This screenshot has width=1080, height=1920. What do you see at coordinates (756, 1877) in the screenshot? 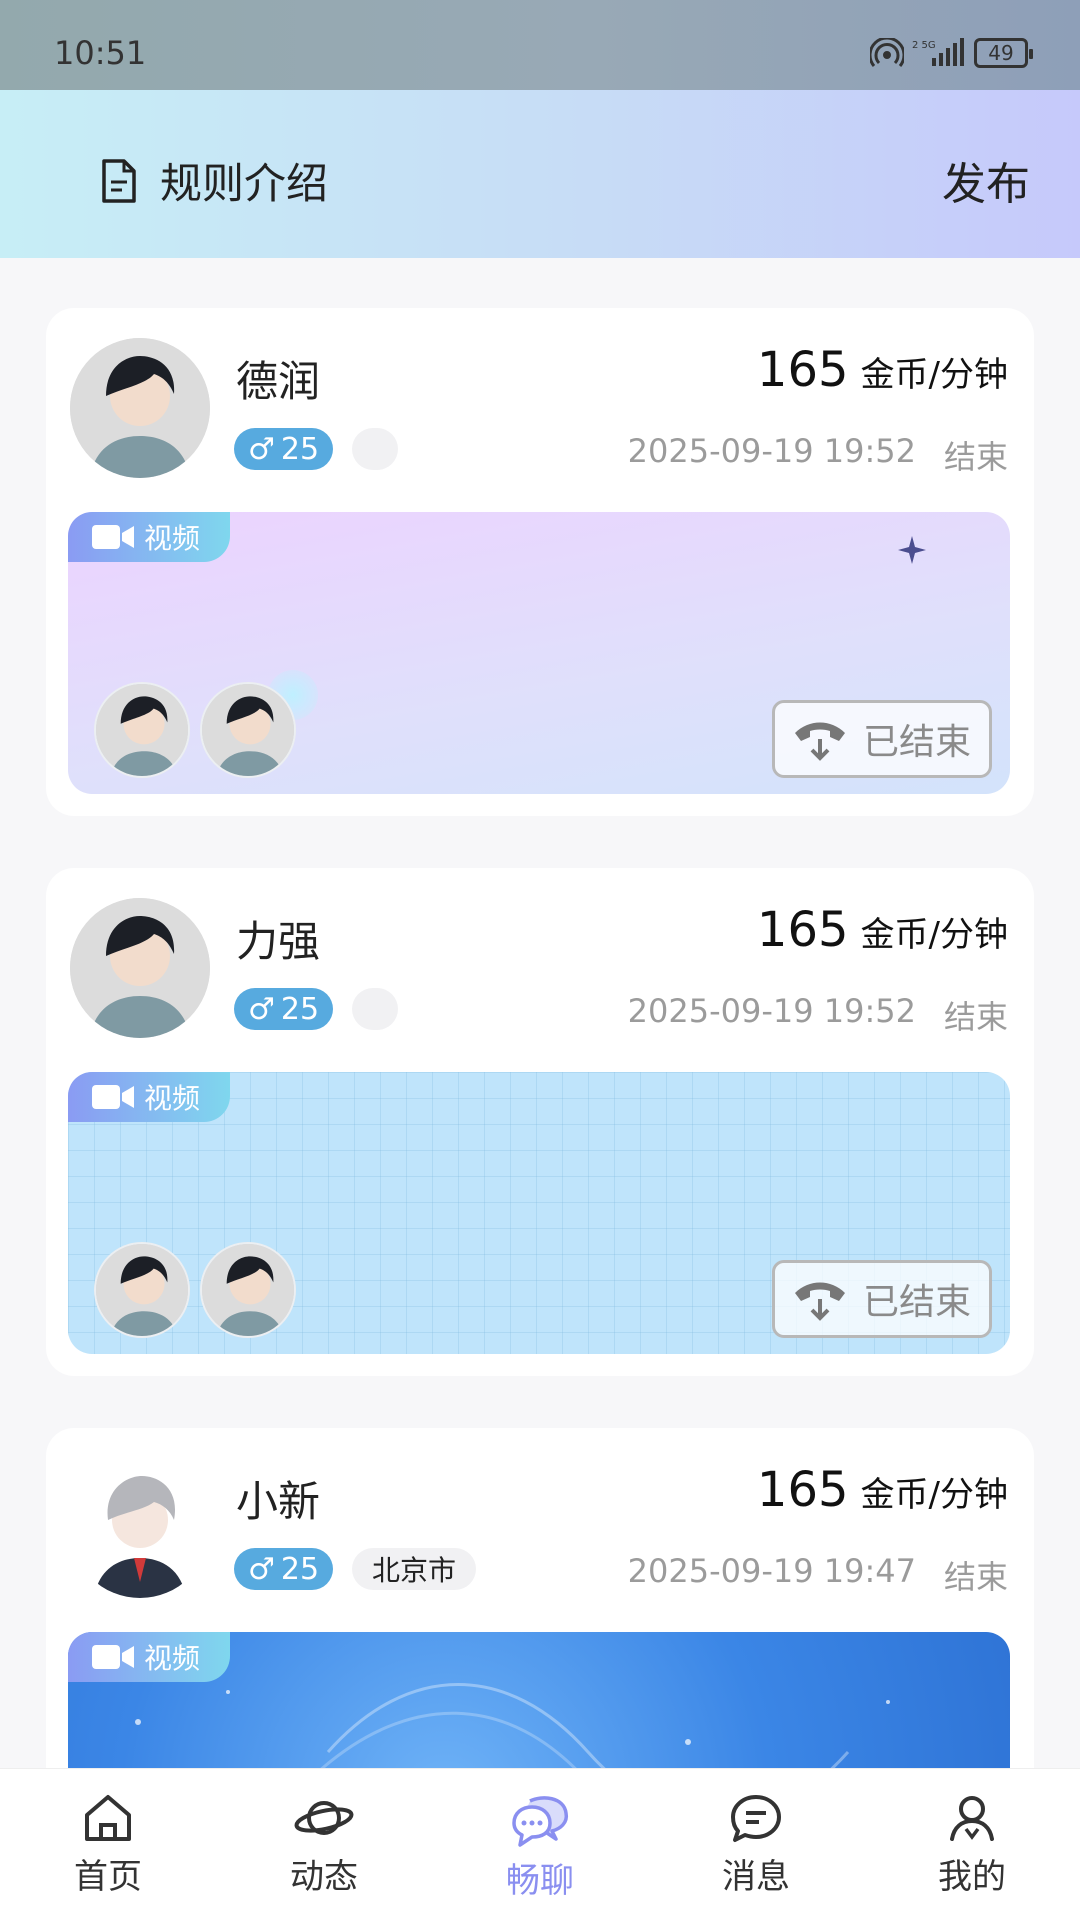
I see `tab-messages-label: 消息` at bounding box center [756, 1877].